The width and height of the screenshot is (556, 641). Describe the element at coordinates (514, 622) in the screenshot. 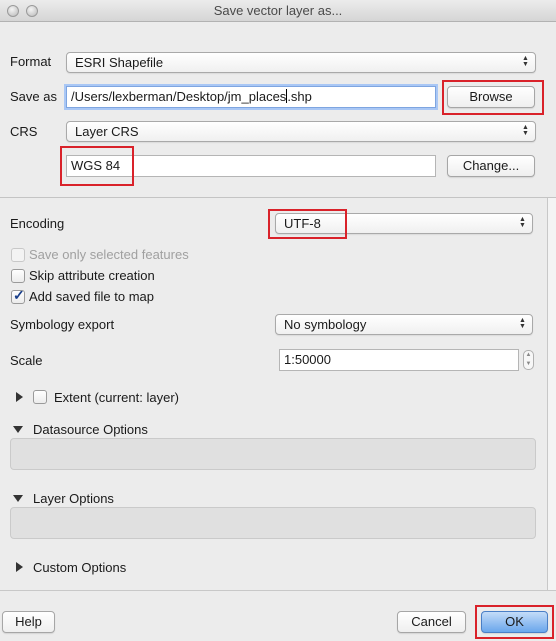

I see `ok-button: OK` at that location.